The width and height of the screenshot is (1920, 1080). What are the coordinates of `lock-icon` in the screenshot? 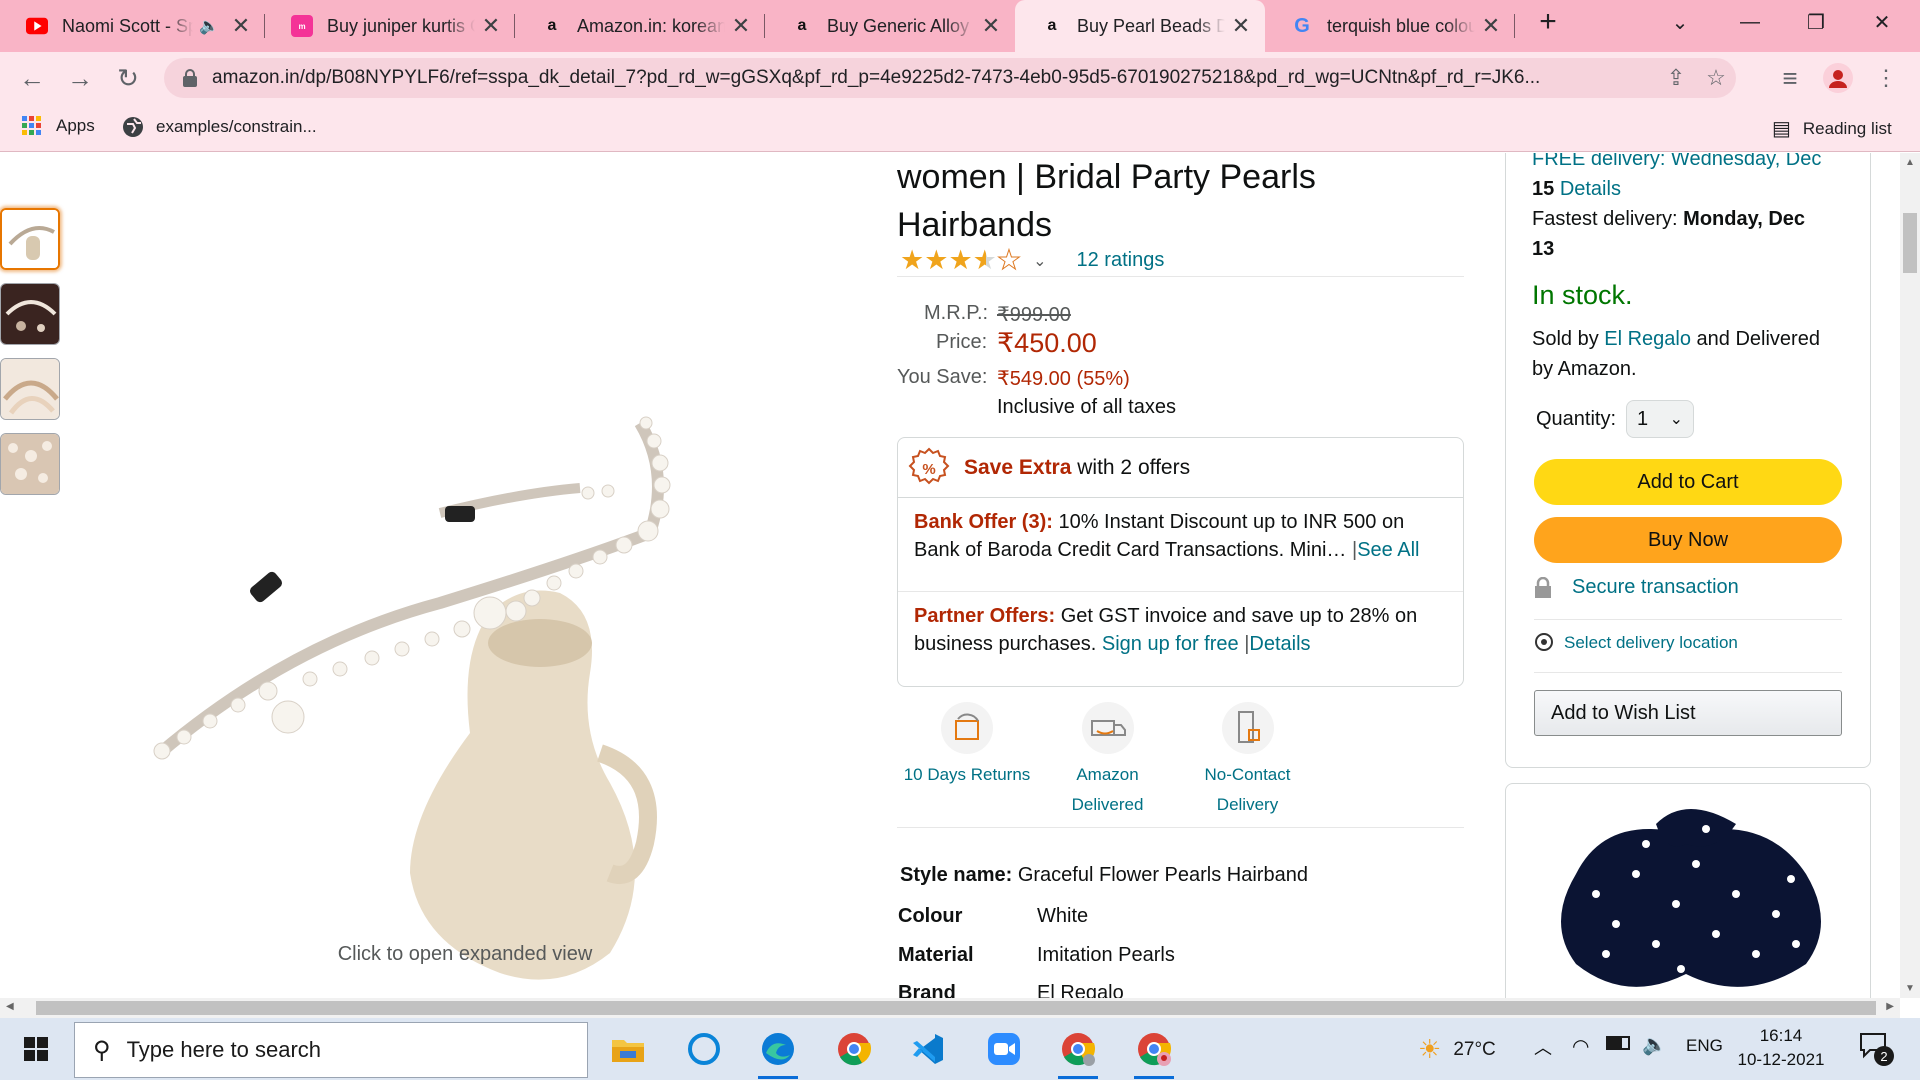 It's located at (190, 78).